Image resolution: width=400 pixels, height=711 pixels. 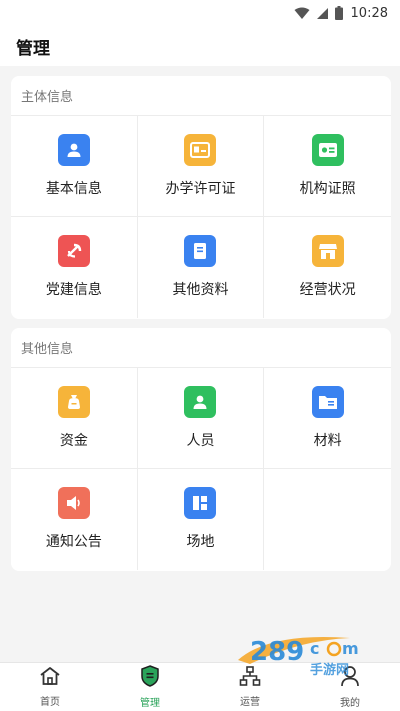 I want to click on tab-home: 首页, so click(x=50, y=687).